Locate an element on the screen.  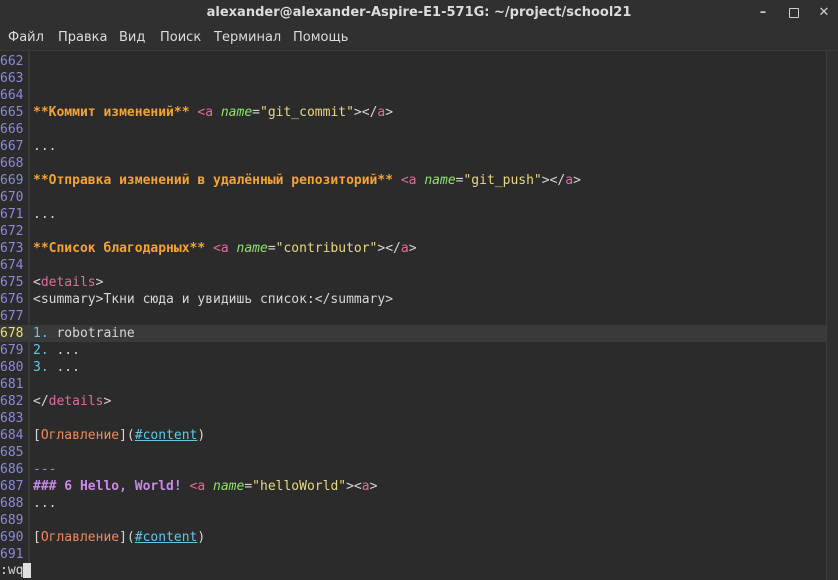
line-text: [Оглавление](#content) is located at coordinates (119, 537).